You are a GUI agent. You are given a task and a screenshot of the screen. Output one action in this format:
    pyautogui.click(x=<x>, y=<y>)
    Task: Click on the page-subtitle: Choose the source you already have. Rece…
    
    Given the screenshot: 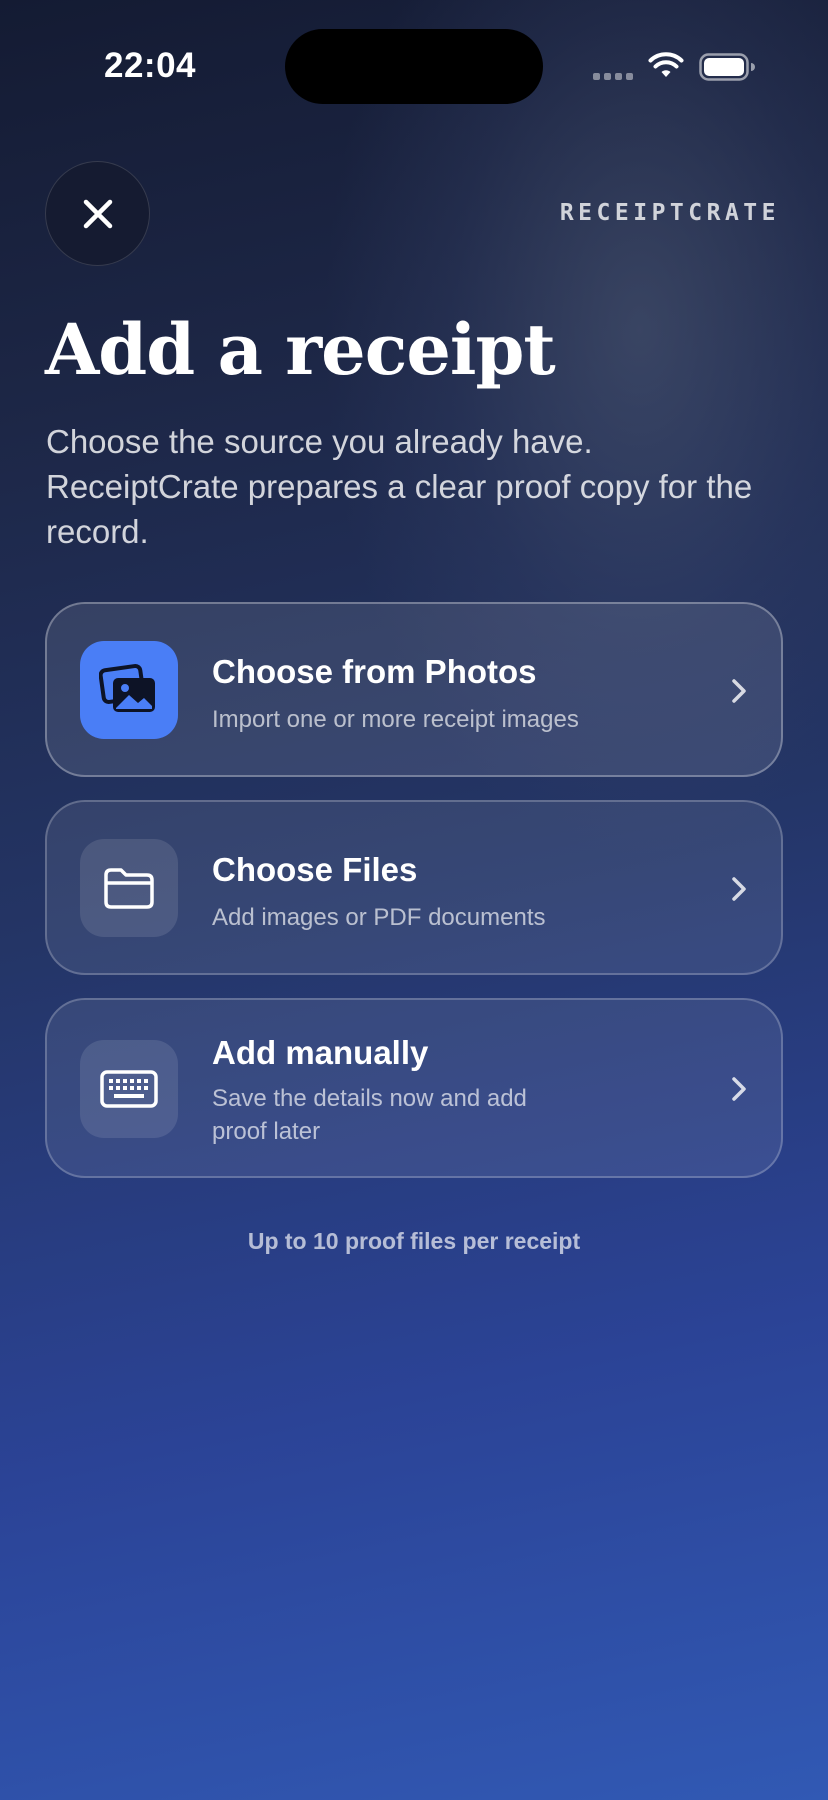 What is the action you would take?
    pyautogui.click(x=399, y=486)
    